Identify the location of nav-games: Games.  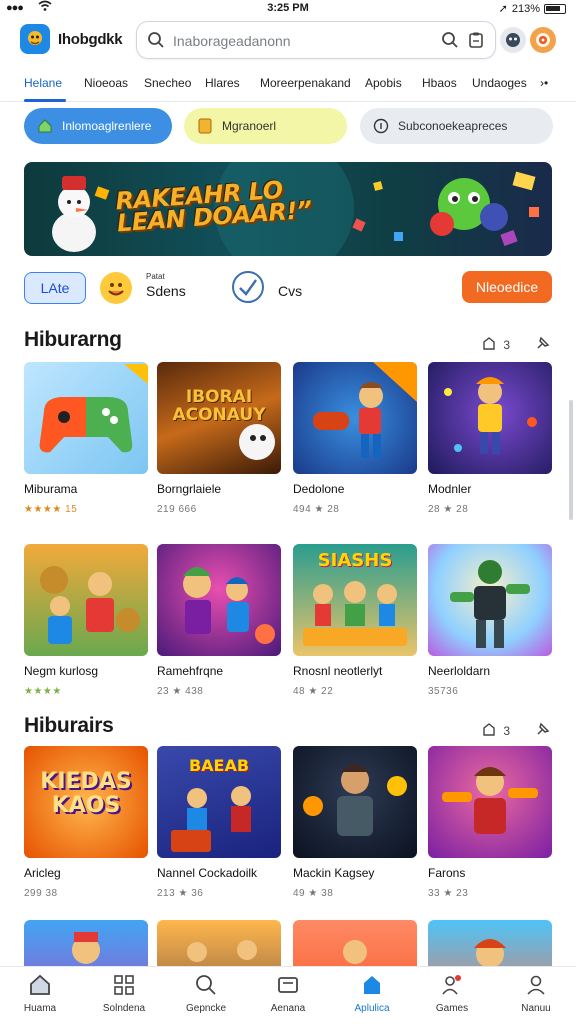
(452, 992).